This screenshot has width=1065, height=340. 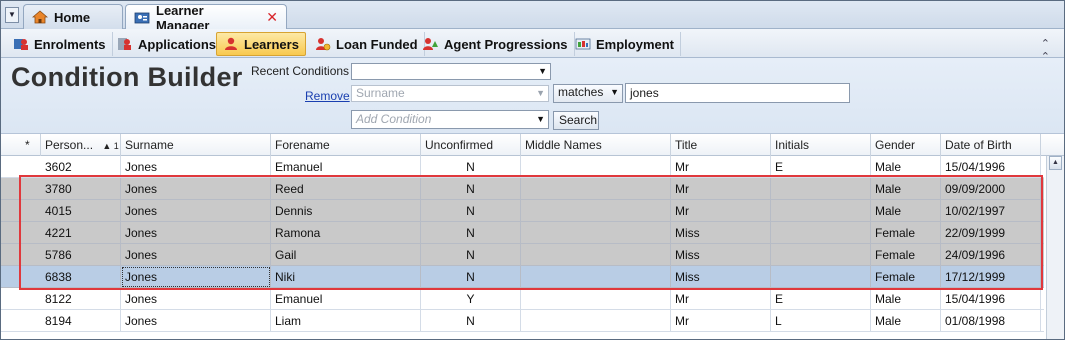 I want to click on cell-person: 8194, so click(x=81, y=321).